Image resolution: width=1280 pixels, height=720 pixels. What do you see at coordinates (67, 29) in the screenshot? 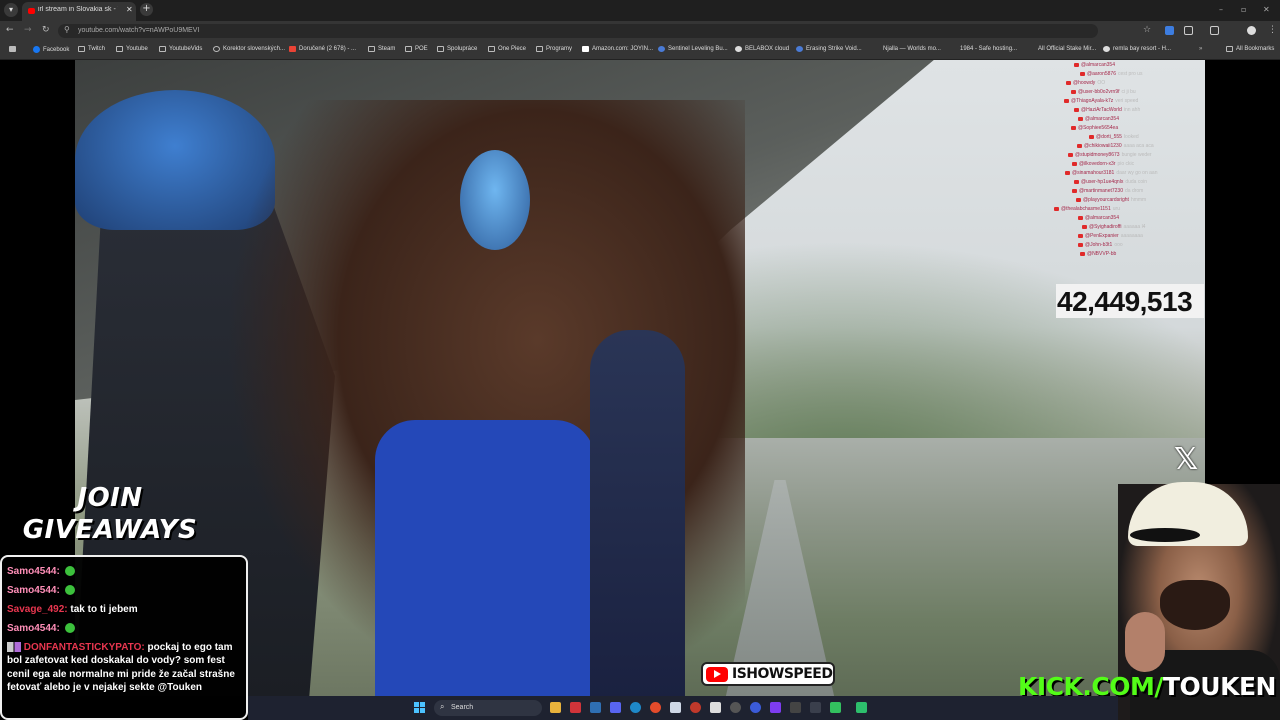
I see `site-info-icon: ⚲` at bounding box center [67, 29].